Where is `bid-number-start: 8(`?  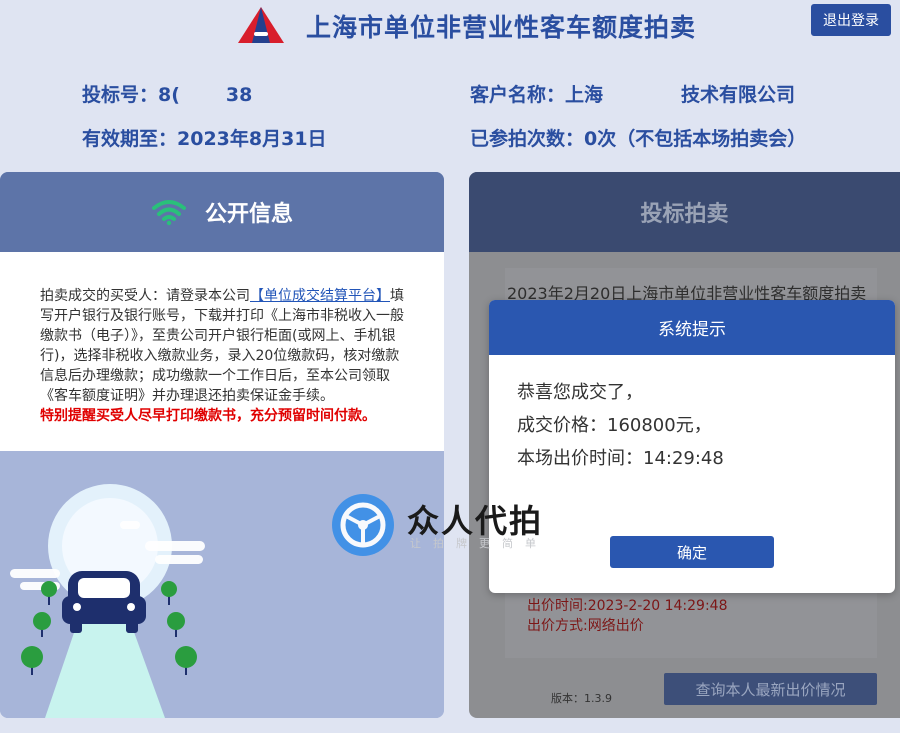
bid-number-start: 8( is located at coordinates (169, 95).